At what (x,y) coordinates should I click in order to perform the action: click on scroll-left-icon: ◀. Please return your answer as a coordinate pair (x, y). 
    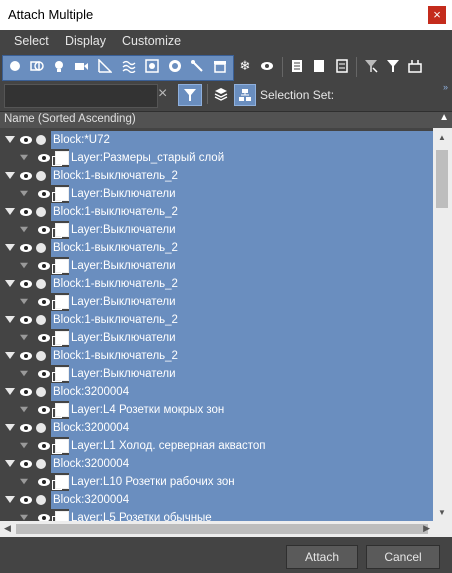
    Looking at the image, I should click on (7, 528).